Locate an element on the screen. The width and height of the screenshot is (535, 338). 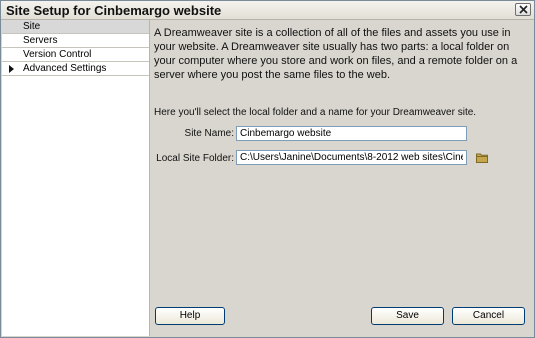
close-icon is located at coordinates (523, 9).